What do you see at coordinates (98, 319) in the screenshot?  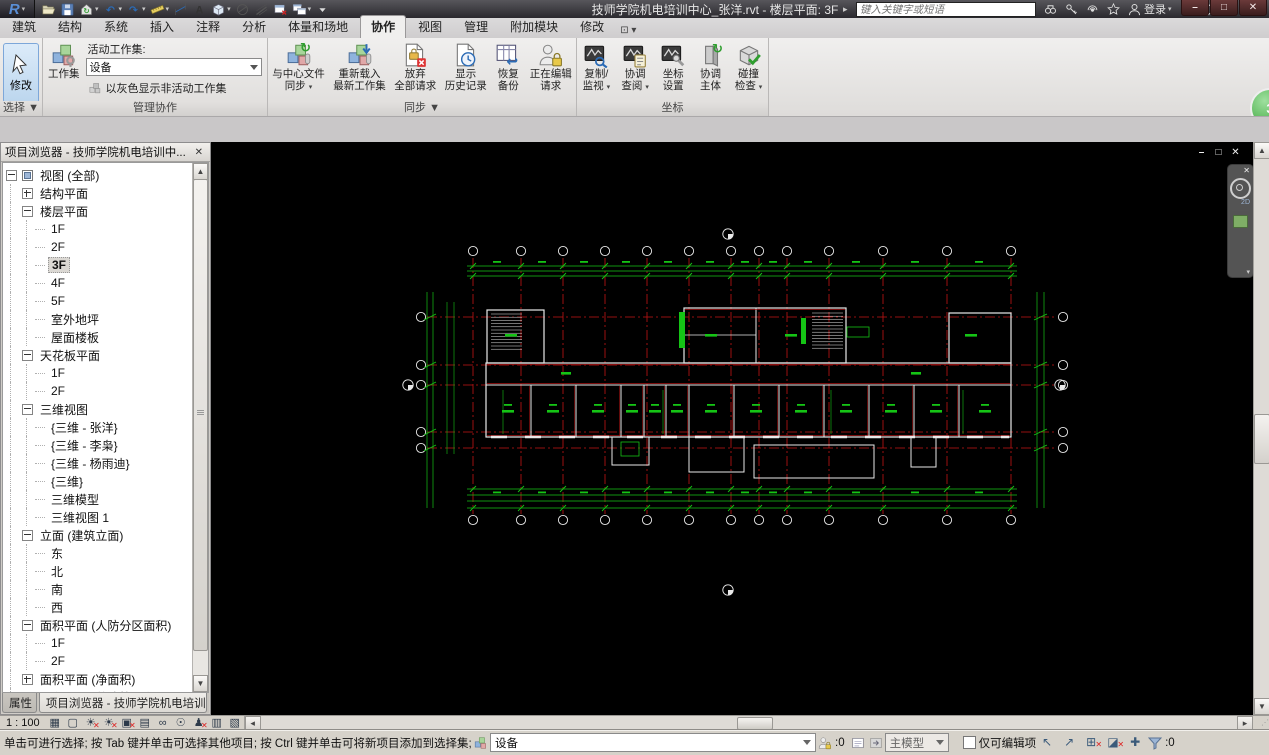 I see `tree-item: 室外地坪` at bounding box center [98, 319].